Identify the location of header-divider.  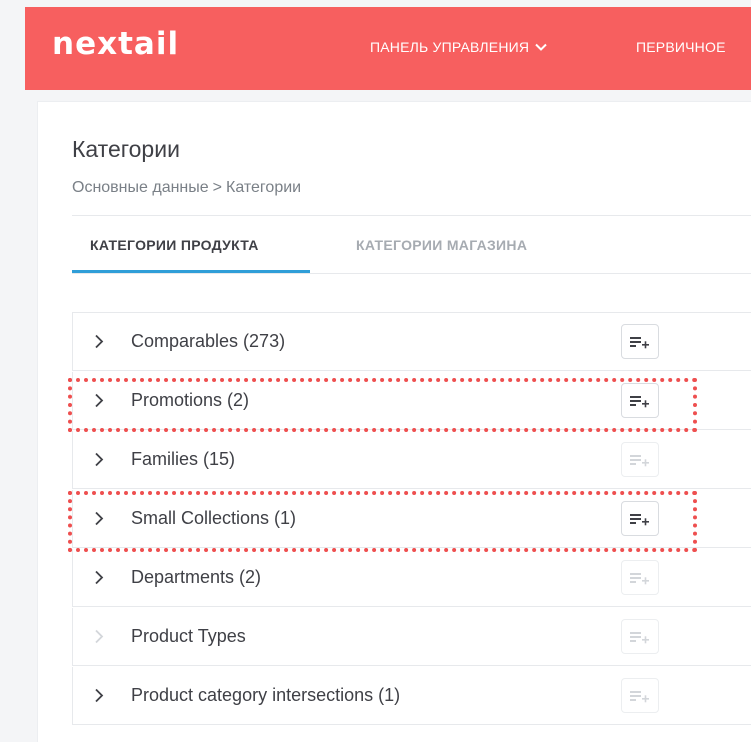
(411, 215).